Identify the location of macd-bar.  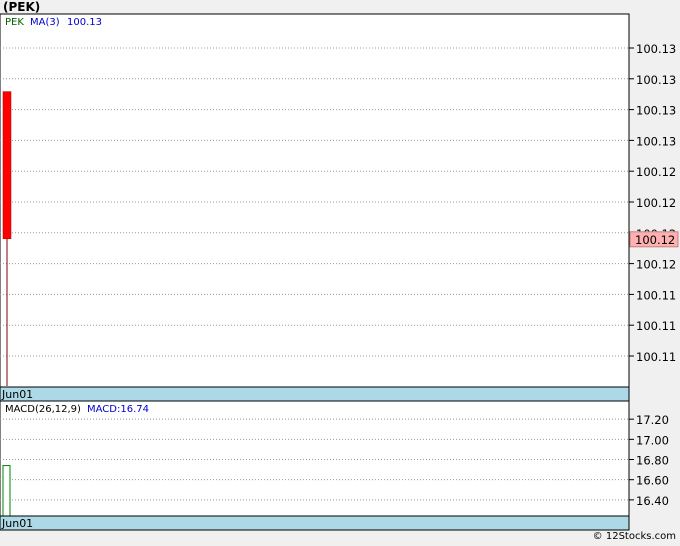
(6, 491).